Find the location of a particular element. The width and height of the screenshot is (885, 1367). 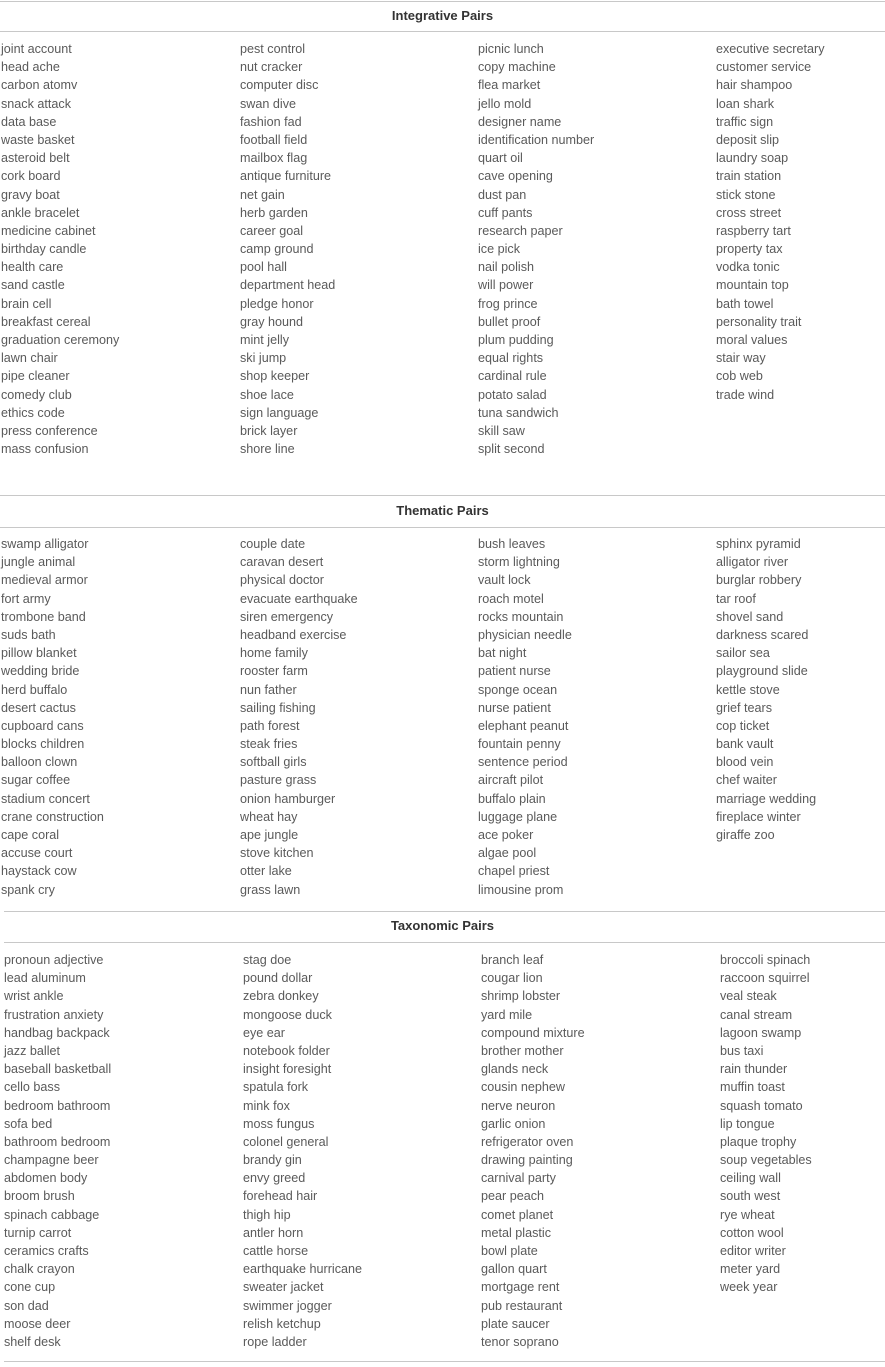

word-pair: dust pan is located at coordinates (502, 194).